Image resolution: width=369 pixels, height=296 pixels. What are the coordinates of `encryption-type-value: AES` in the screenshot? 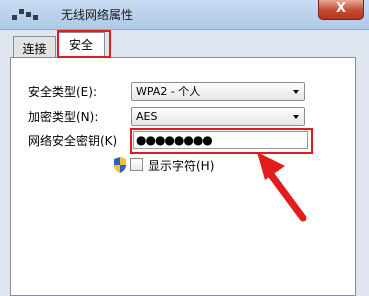 It's located at (147, 116).